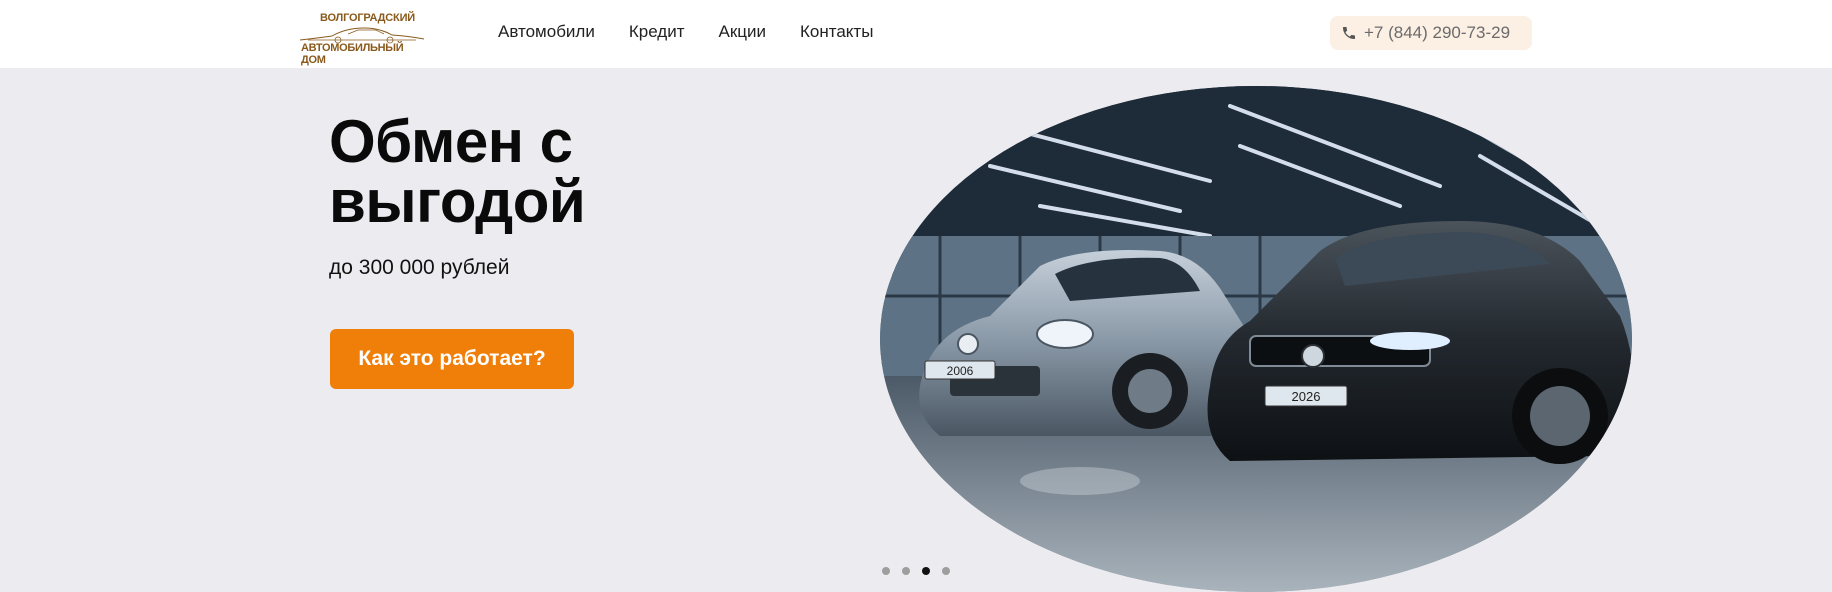  Describe the element at coordinates (546, 32) in the screenshot. I see `nav-item-cars: Автомобили` at that location.